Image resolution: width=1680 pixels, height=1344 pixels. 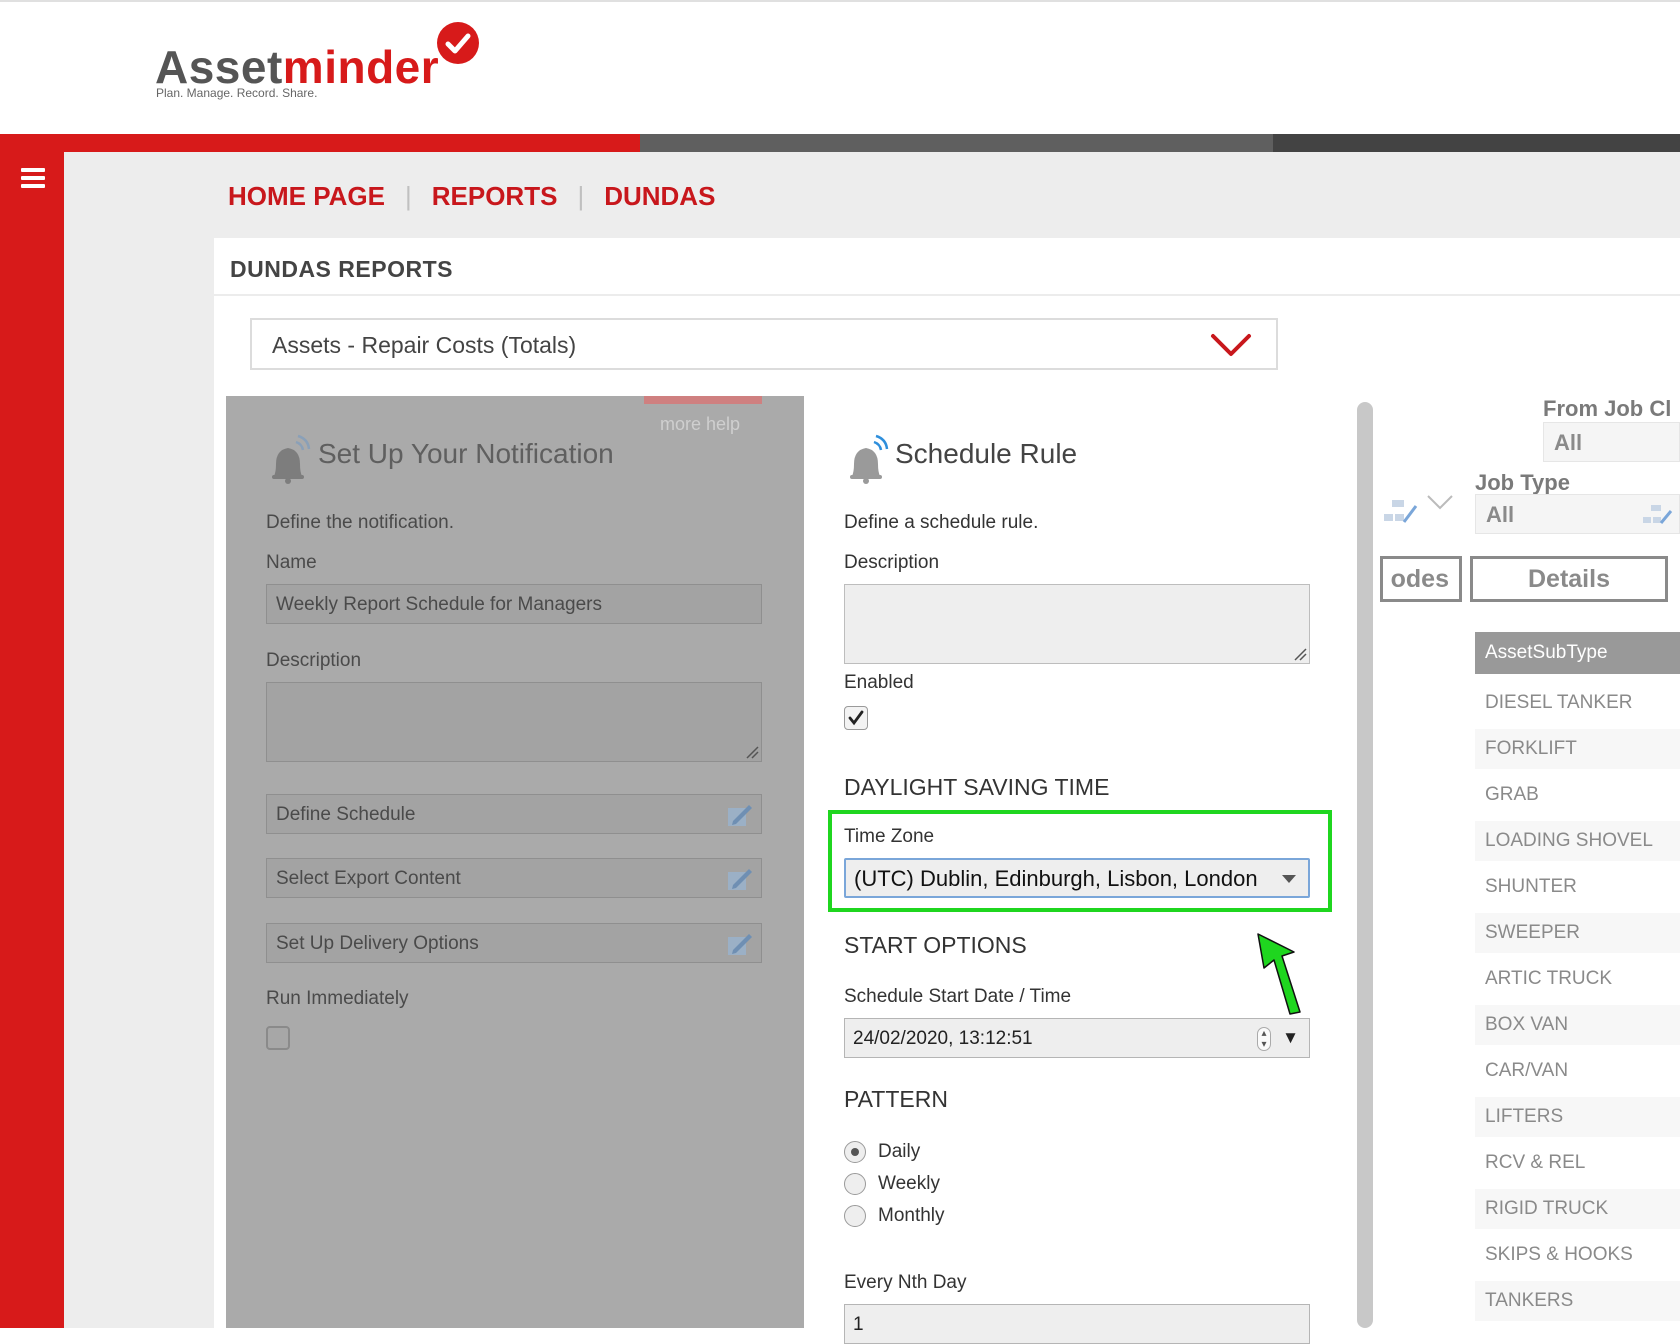 I want to click on logo-tagline: Plan. Manage. Record. Share., so click(x=237, y=93).